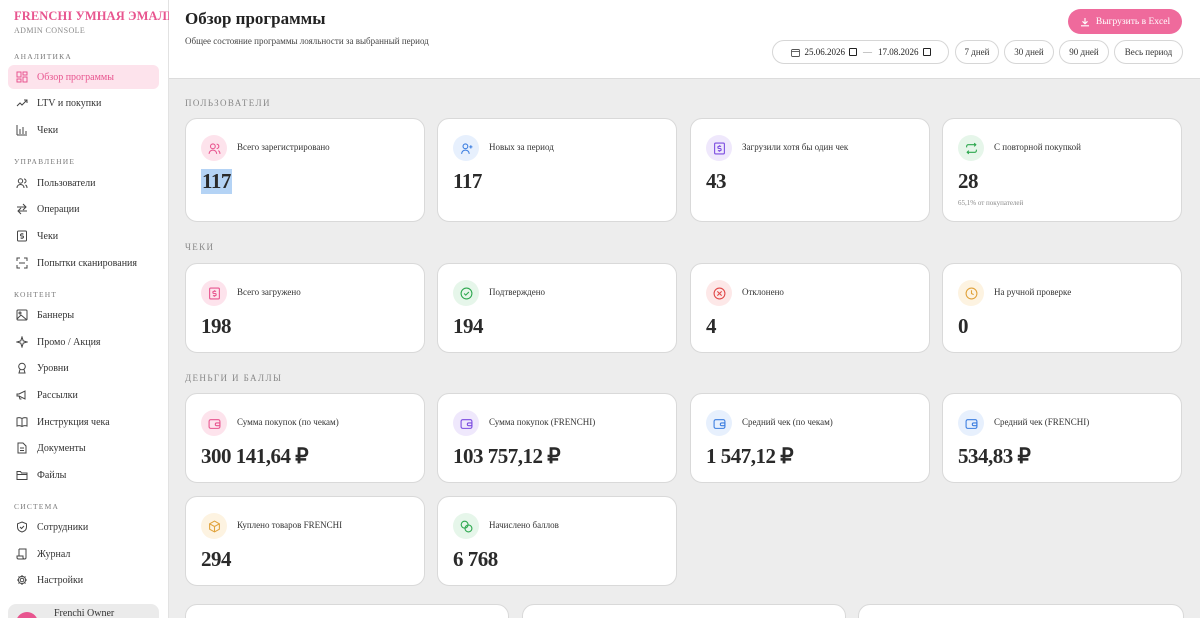  Describe the element at coordinates (288, 422) in the screenshot. I see `stat-label: Сумма покупок (по чекам)` at that location.